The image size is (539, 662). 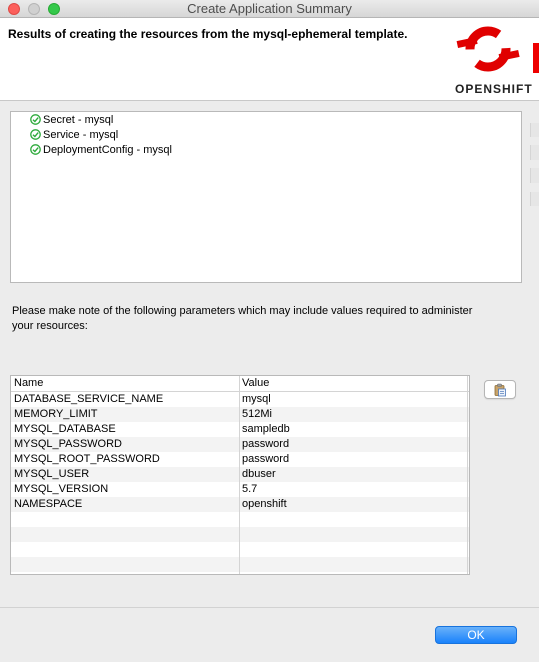 I want to click on openshift-logo: OPENSHIFT, so click(x=497, y=60).